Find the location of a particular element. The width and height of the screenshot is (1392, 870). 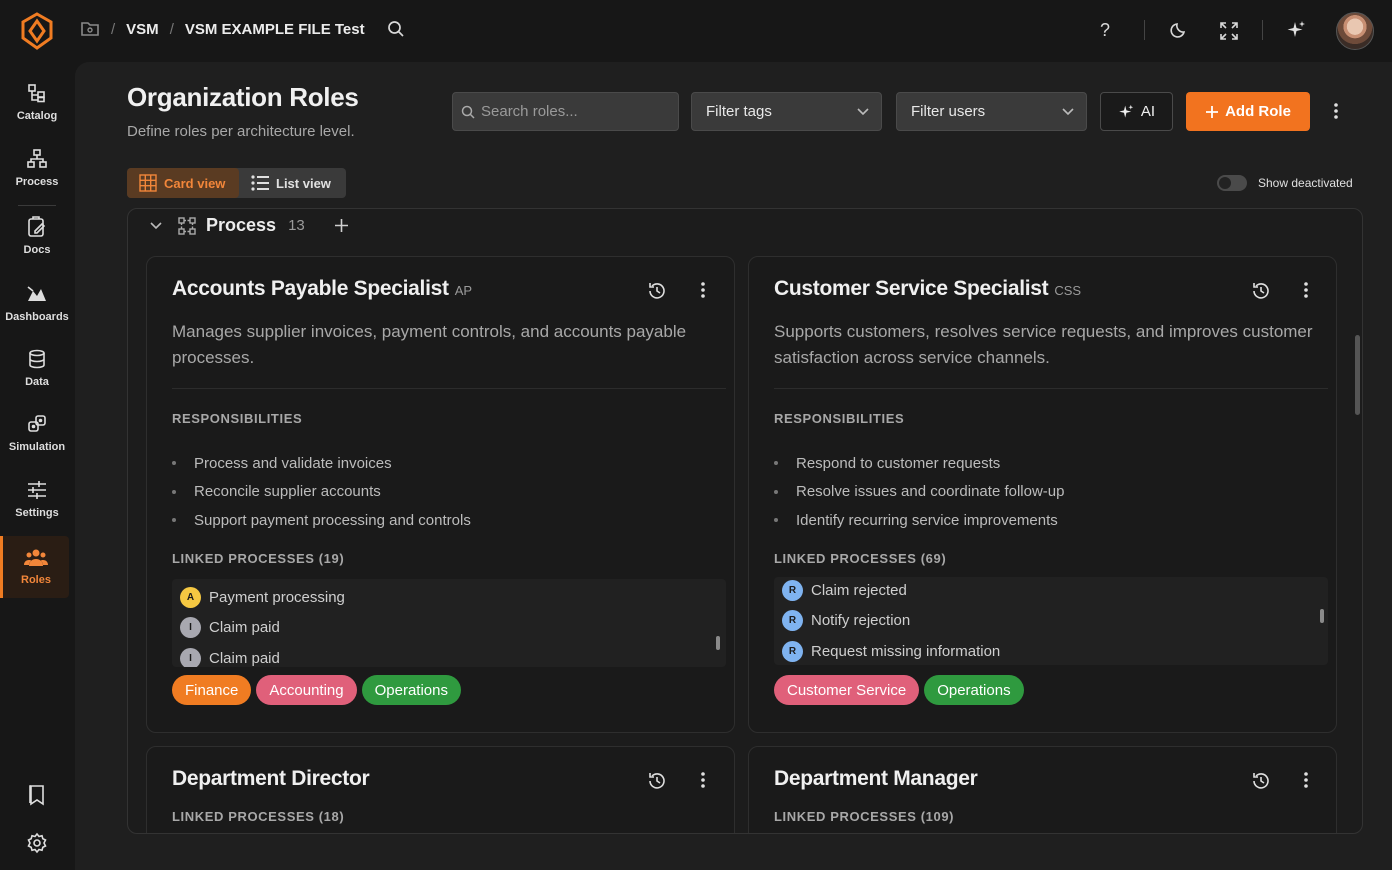

show-deactivated-label: Show deactivated is located at coordinates (1305, 183).